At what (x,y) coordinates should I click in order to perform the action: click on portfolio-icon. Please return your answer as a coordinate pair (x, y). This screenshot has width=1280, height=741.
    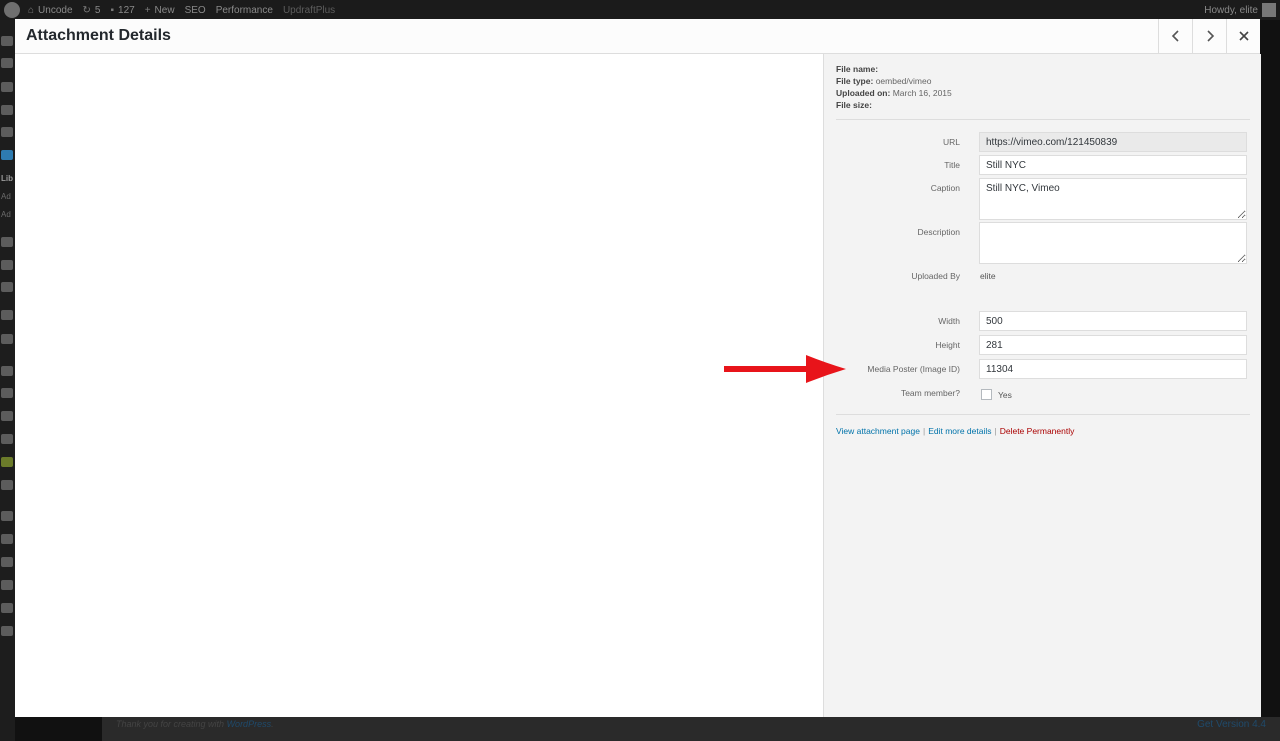
    Looking at the image, I should click on (7, 315).